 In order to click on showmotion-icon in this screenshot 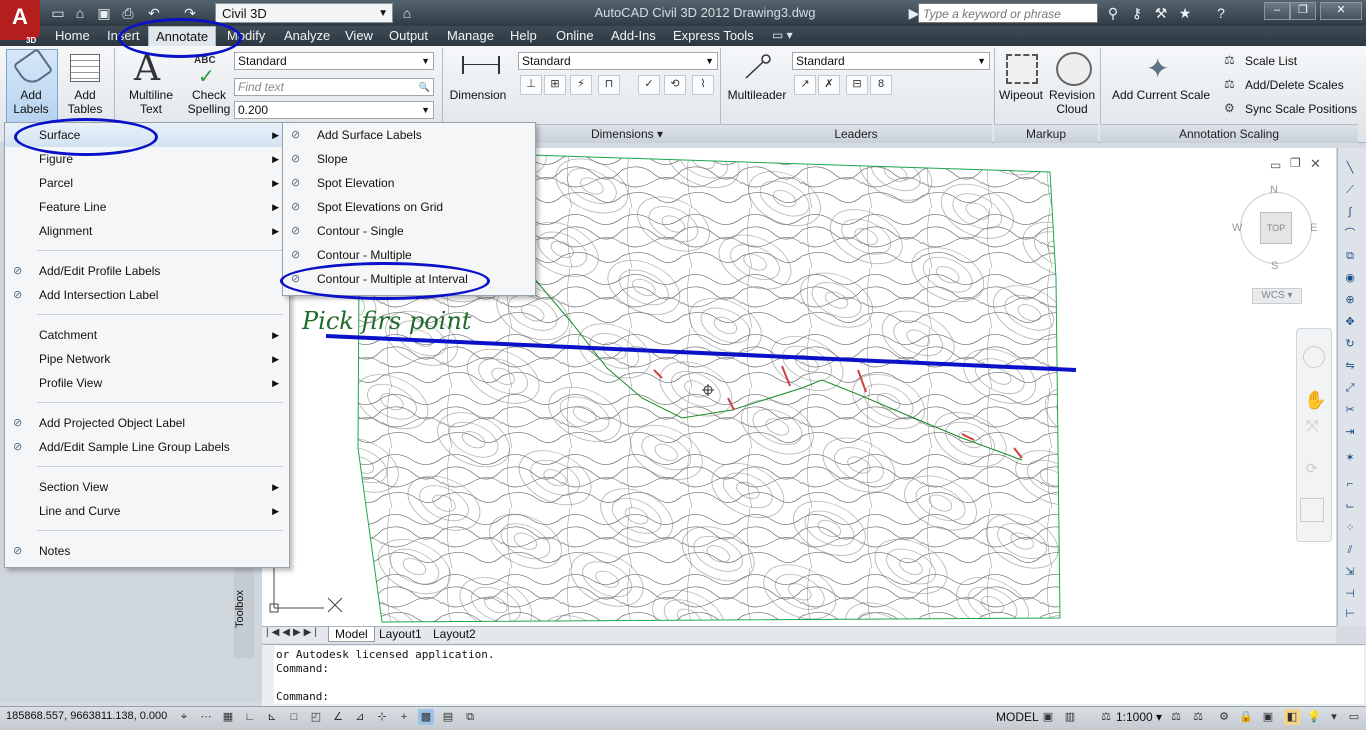, I will do `click(1312, 510)`.